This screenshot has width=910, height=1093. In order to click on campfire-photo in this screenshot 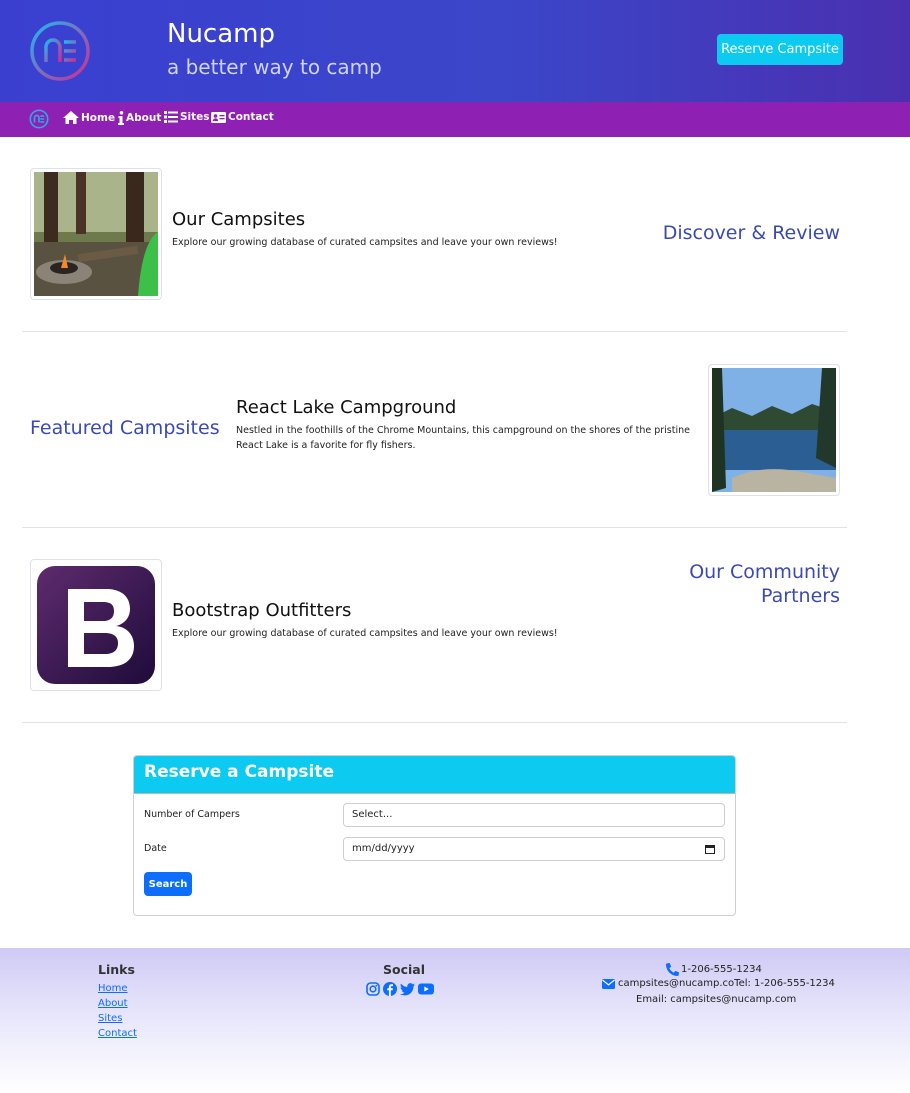, I will do `click(96, 234)`.